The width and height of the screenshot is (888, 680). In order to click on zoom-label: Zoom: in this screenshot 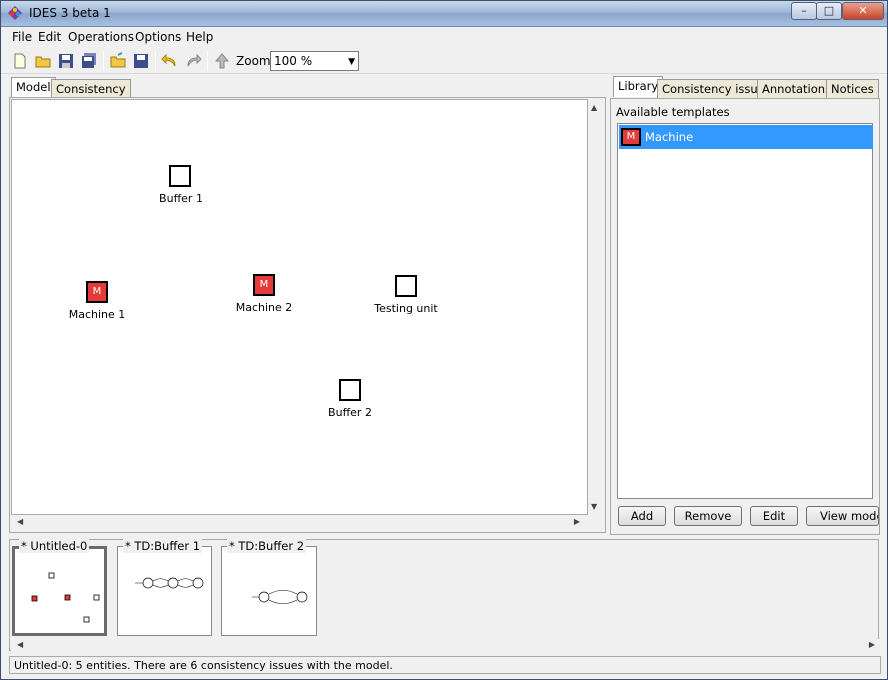, I will do `click(255, 61)`.